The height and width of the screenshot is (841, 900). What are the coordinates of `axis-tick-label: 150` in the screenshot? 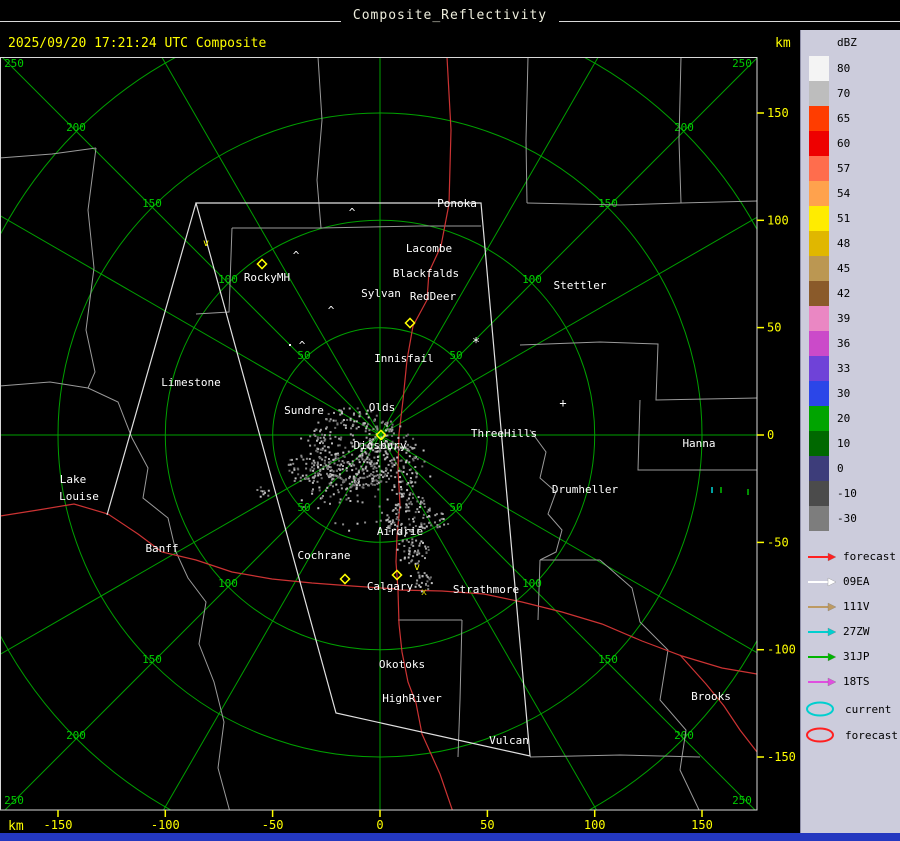 It's located at (778, 113).